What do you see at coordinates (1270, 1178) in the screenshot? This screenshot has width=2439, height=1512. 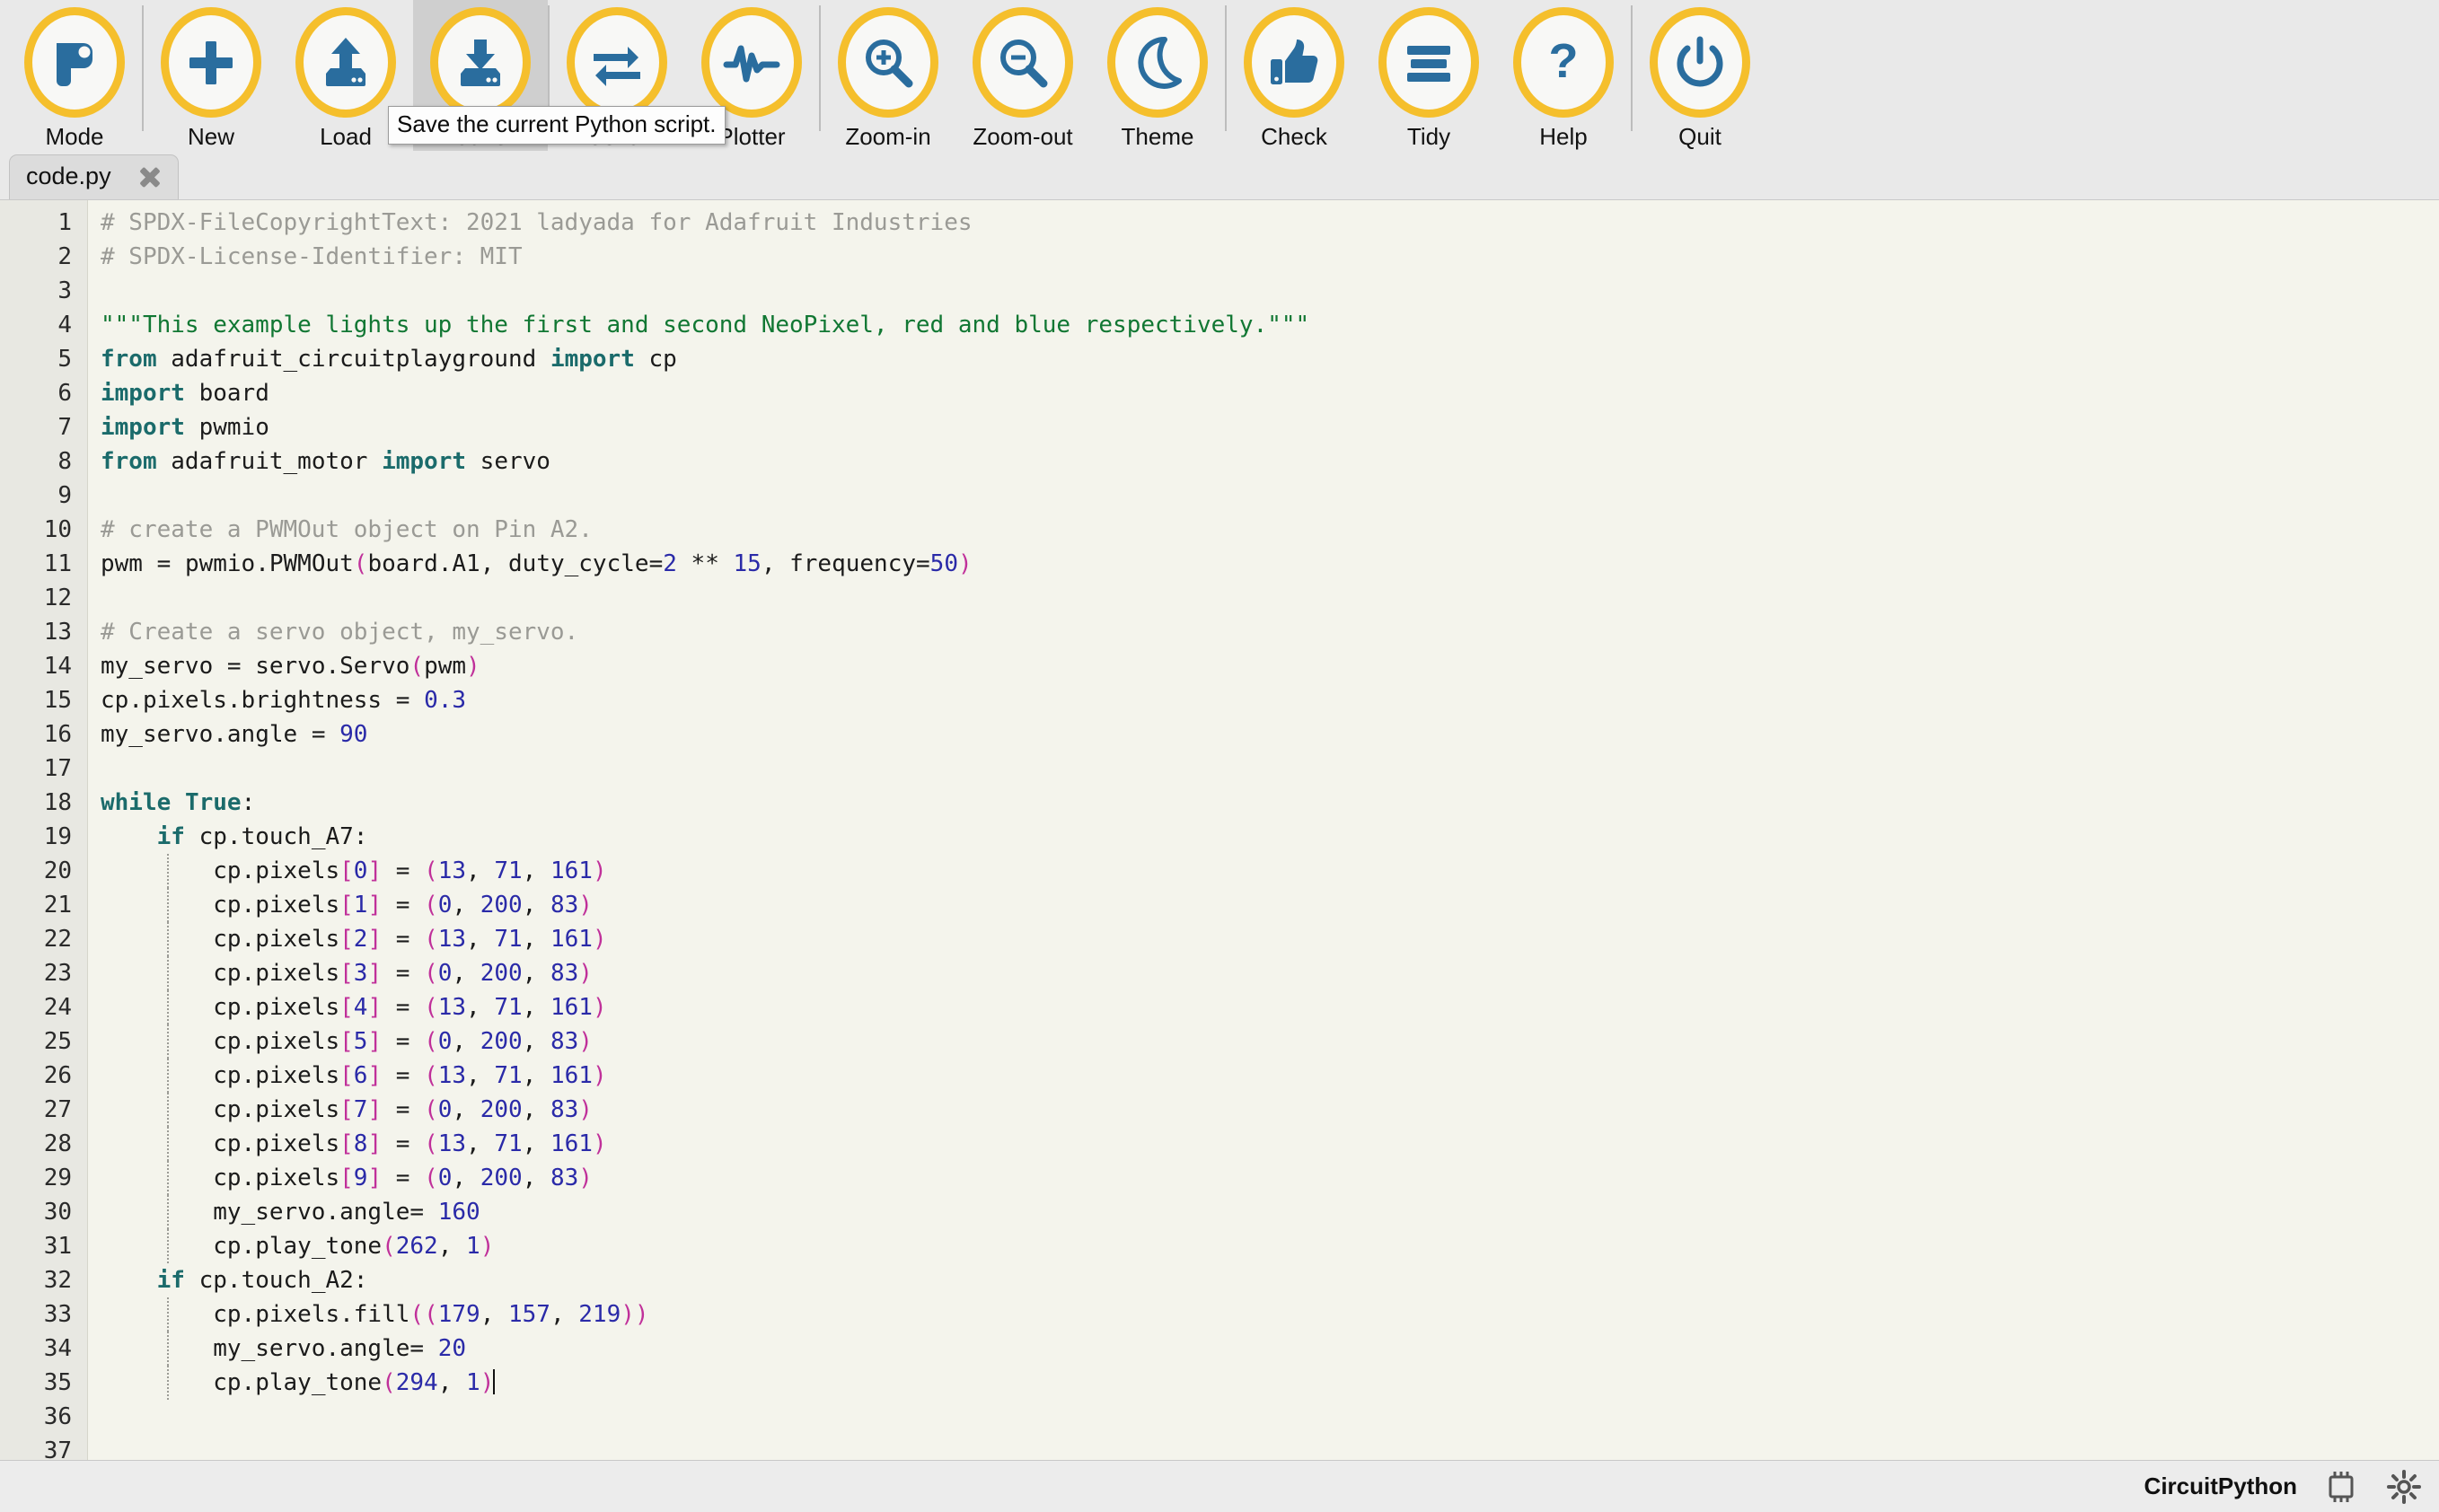 I see `code-line: cp.pixels[9] = (0, 200, 83)` at bounding box center [1270, 1178].